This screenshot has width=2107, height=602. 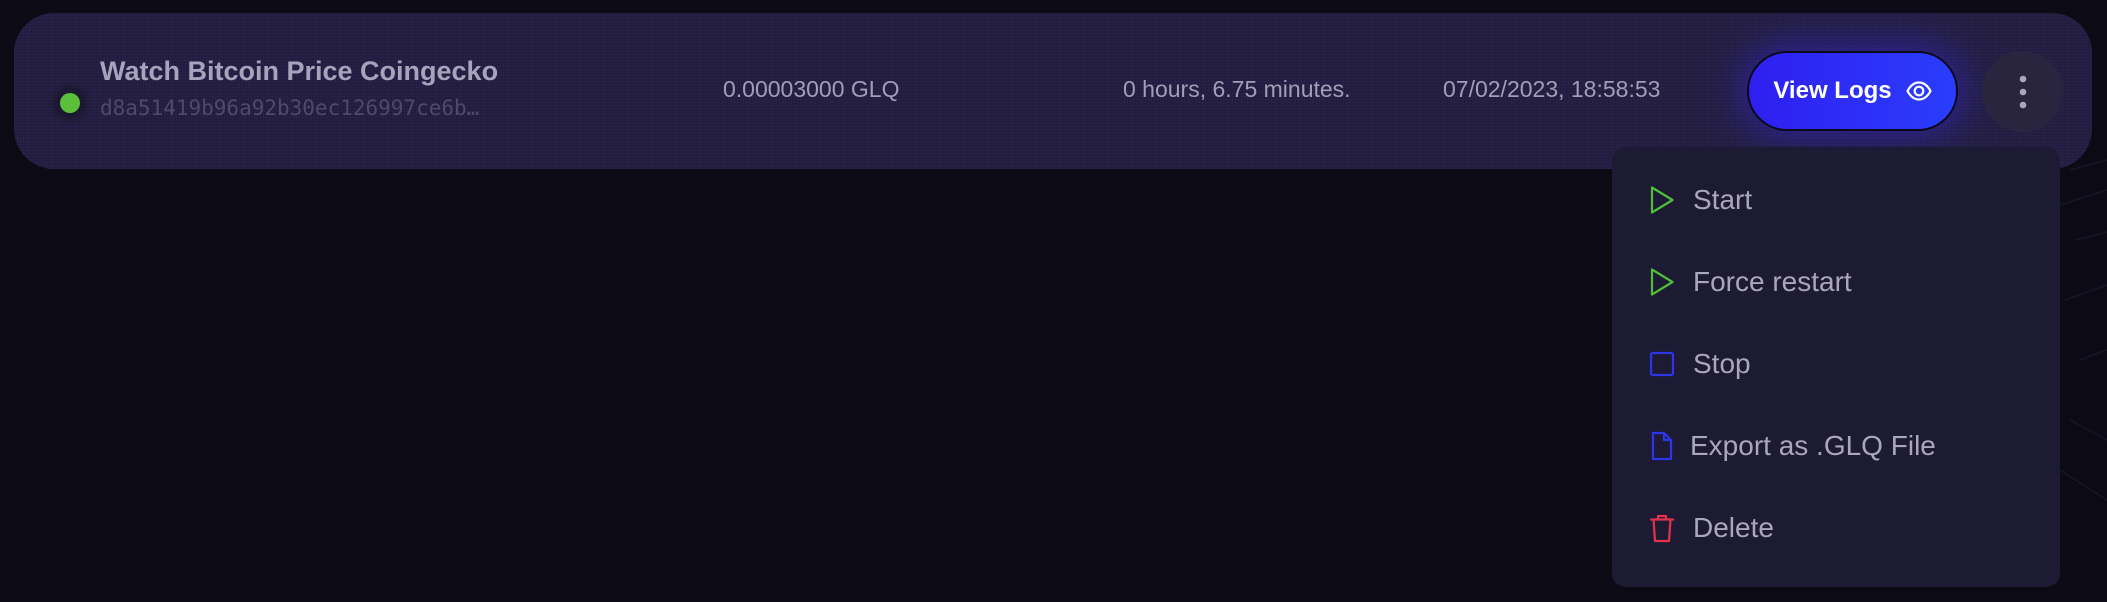 I want to click on job-duration: 0 hours, 6.75 minutes., so click(x=1237, y=89).